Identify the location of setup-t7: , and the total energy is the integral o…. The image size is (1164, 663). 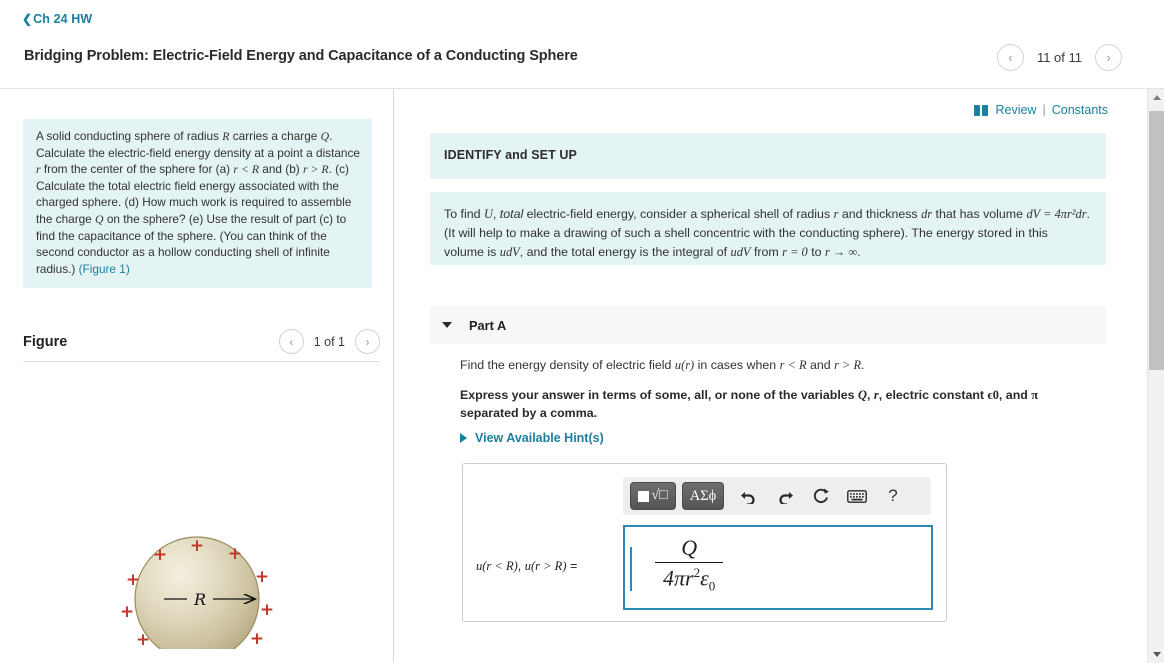
(625, 252).